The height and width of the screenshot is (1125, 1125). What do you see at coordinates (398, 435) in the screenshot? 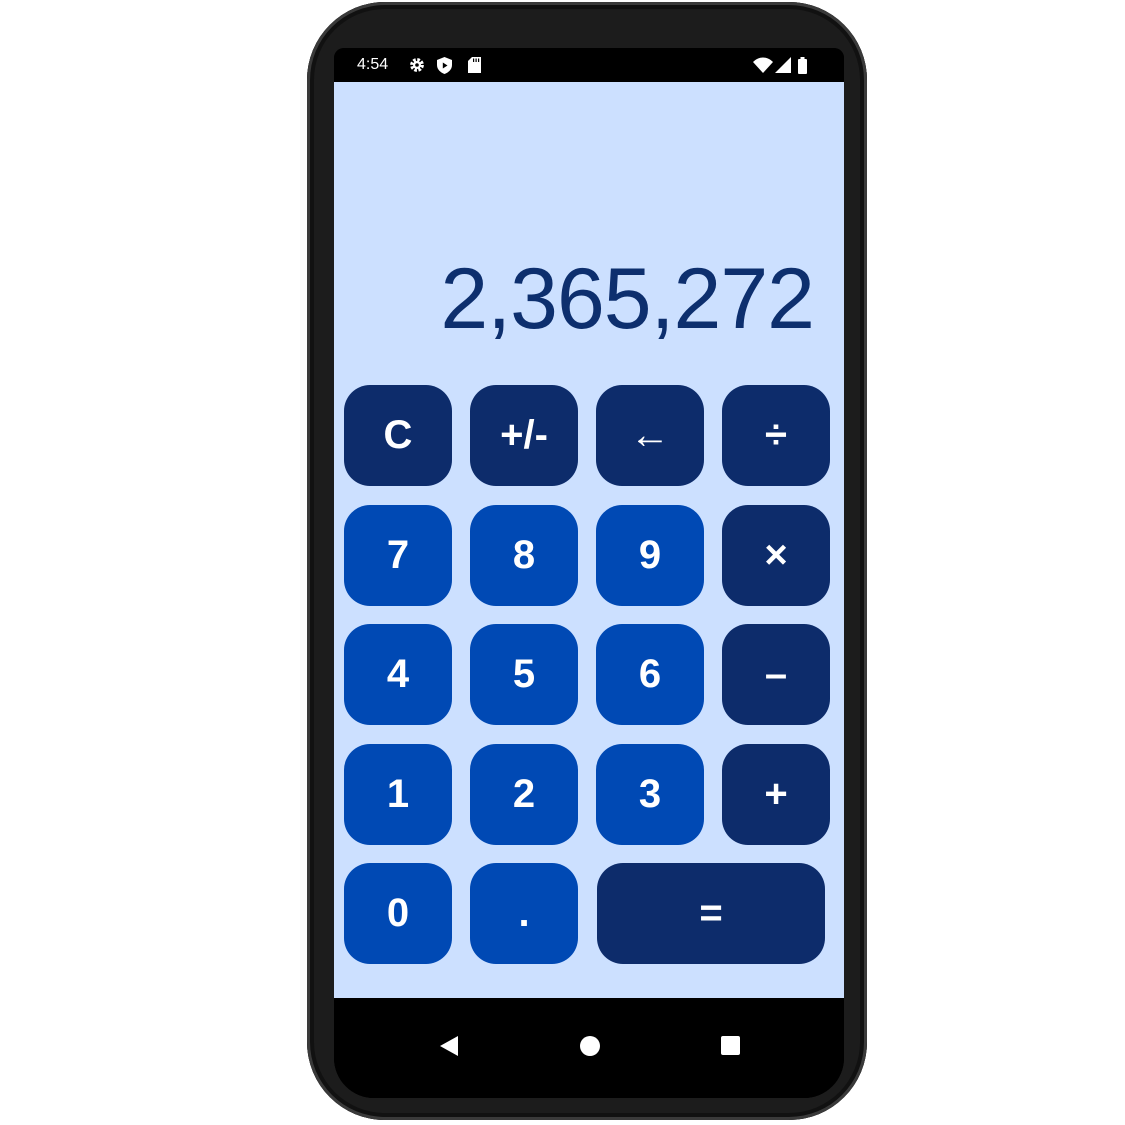
I see `clear-button: C` at bounding box center [398, 435].